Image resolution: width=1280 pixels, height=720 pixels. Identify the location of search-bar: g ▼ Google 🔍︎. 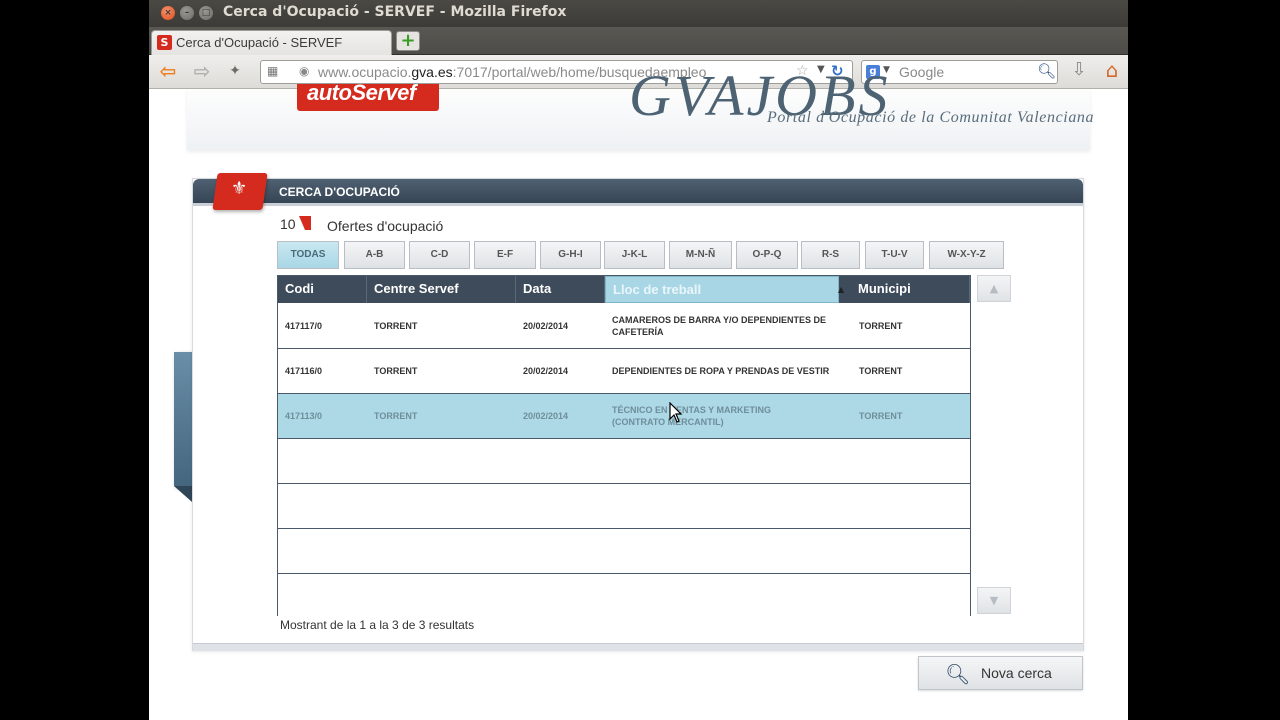
(959, 72).